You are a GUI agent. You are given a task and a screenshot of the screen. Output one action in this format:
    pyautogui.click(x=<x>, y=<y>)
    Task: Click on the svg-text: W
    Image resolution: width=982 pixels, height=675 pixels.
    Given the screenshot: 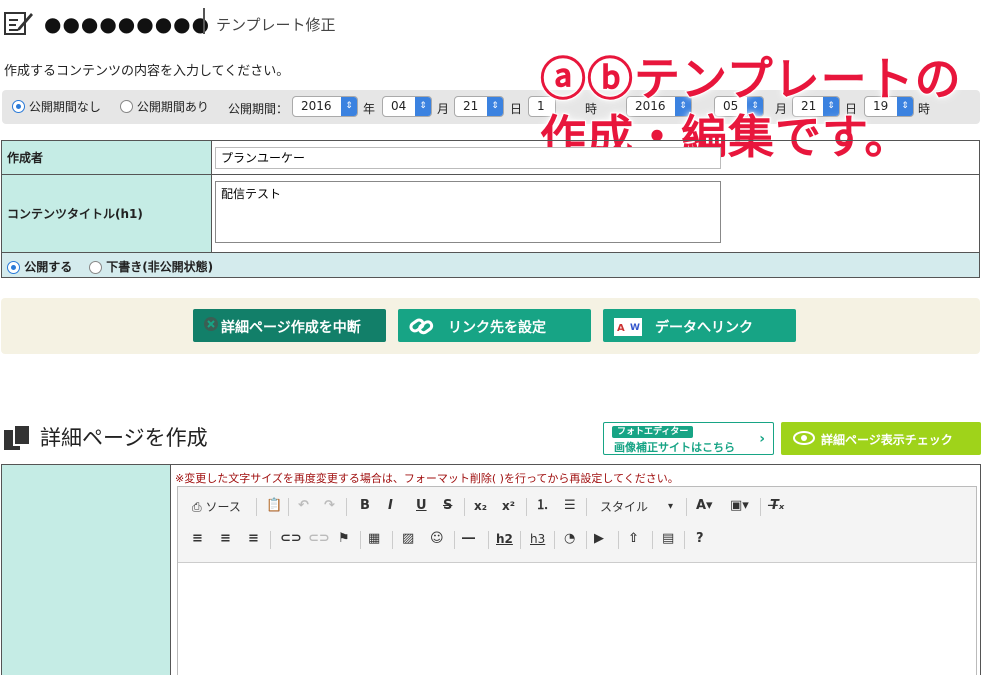 What is the action you would take?
    pyautogui.click(x=635, y=328)
    